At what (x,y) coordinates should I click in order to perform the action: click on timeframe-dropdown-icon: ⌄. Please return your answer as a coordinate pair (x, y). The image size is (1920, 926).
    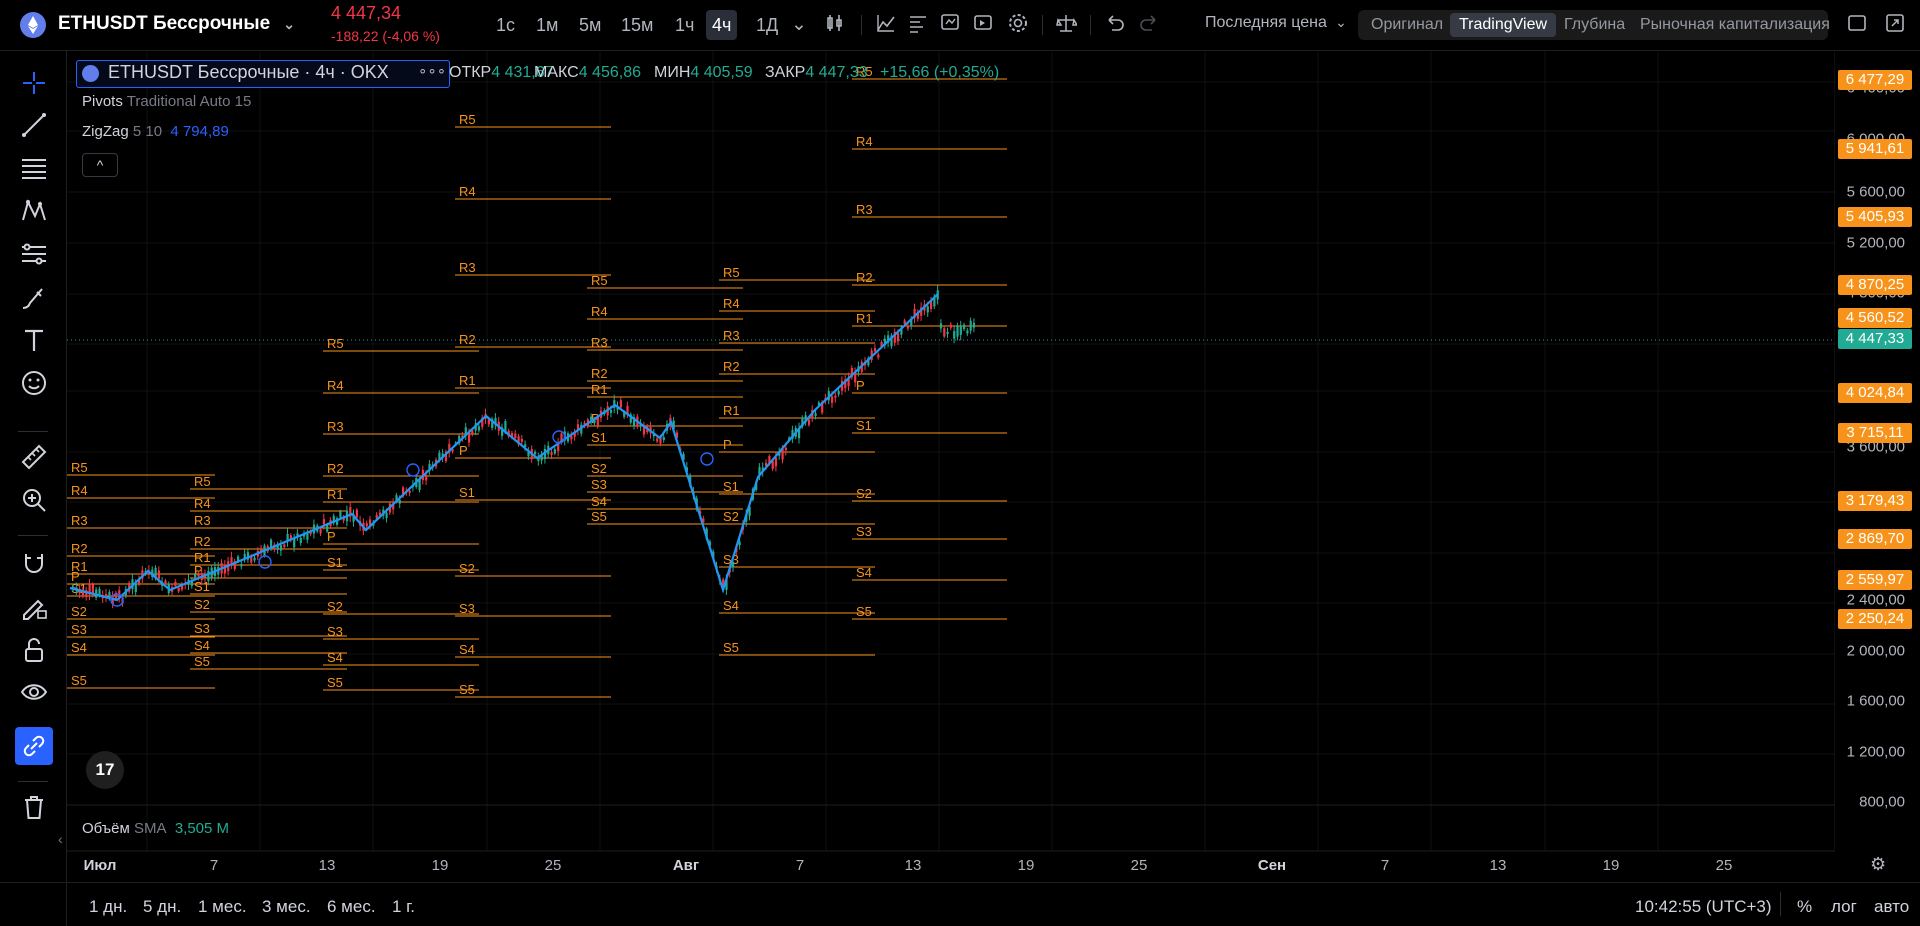
    Looking at the image, I should click on (799, 25).